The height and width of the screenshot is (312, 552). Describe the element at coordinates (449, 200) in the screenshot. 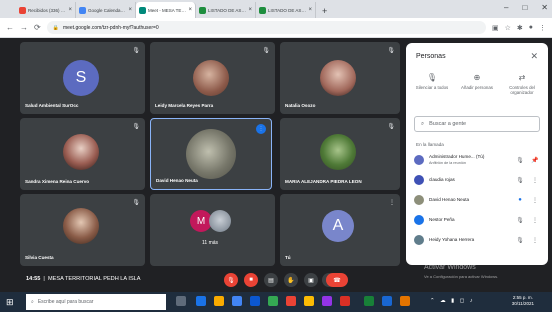

I see `person-name: David Henao Neuta` at that location.